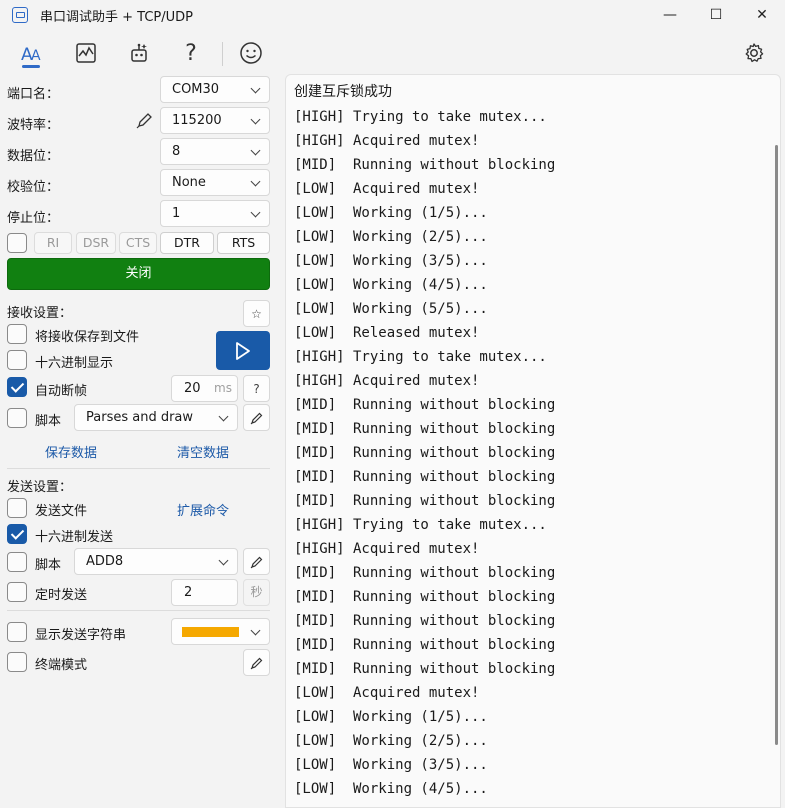  What do you see at coordinates (33, 125) in the screenshot?
I see `baud-label: 波特率：` at bounding box center [33, 125].